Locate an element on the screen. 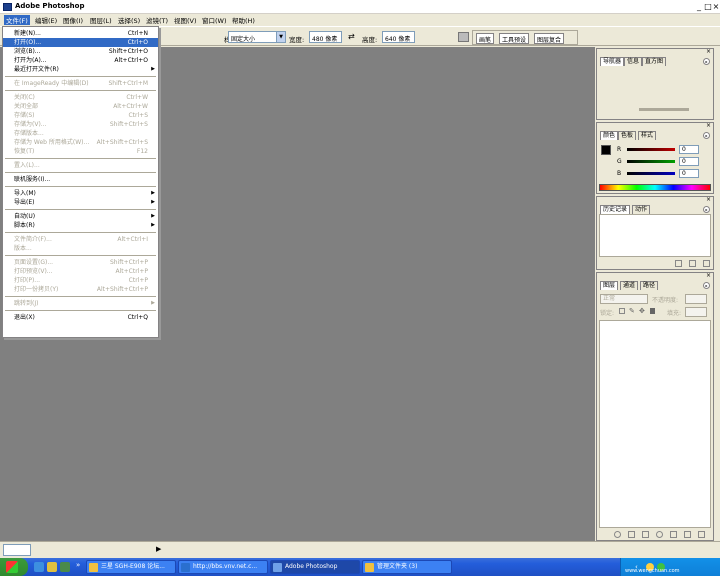 This screenshot has height=576, width=720. link-layers-icon is located at coordinates (617, 534).